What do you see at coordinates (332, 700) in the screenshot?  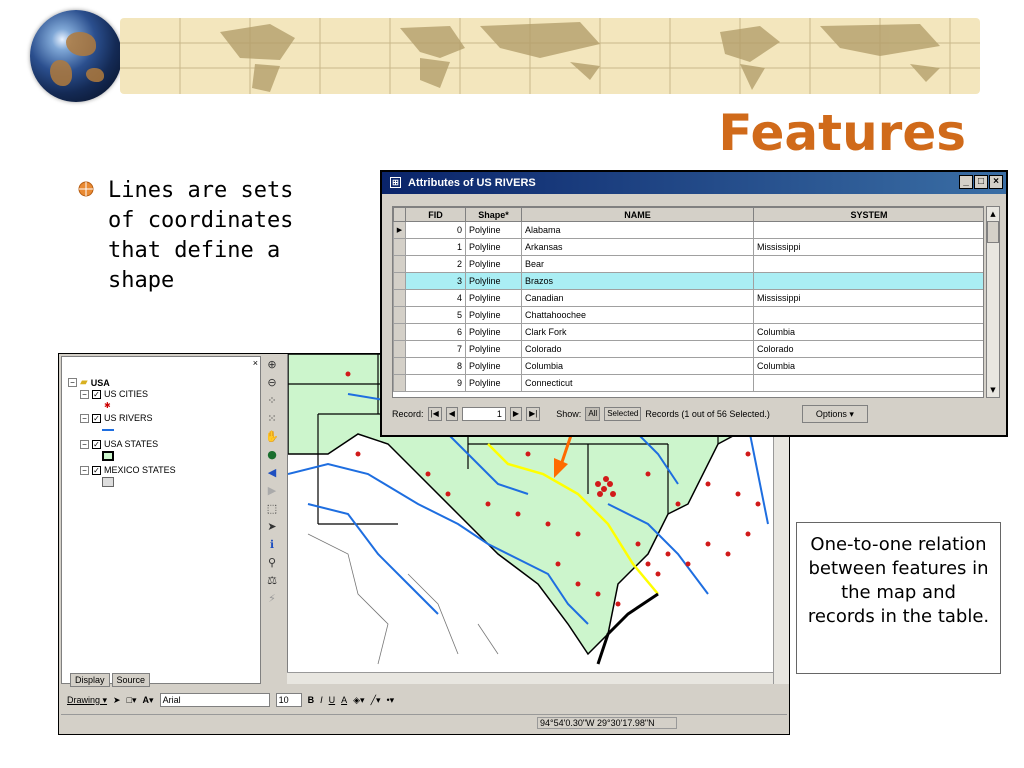 I see `underline-button: U` at bounding box center [332, 700].